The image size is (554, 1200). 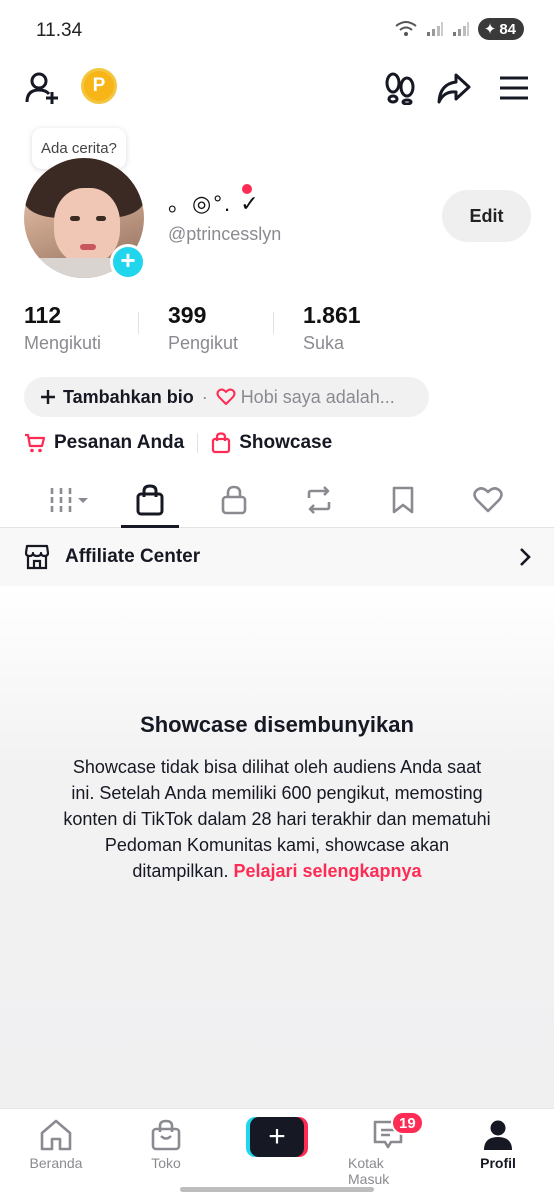 I want to click on empty-state-title: Showcase disembunyikan, so click(x=277, y=724).